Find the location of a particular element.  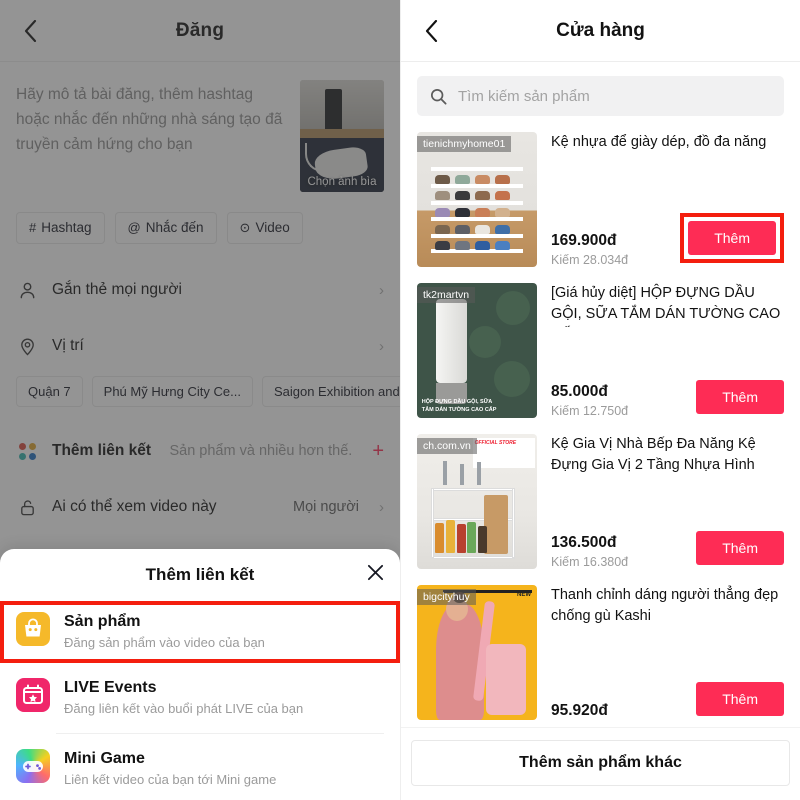

chip-video: ⊙ Video is located at coordinates (264, 228).